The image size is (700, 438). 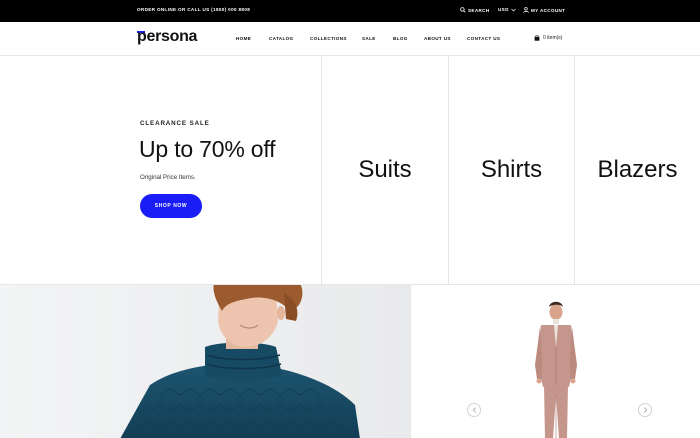 What do you see at coordinates (175, 123) in the screenshot?
I see `hero-kicker: CLEARANCE SALE` at bounding box center [175, 123].